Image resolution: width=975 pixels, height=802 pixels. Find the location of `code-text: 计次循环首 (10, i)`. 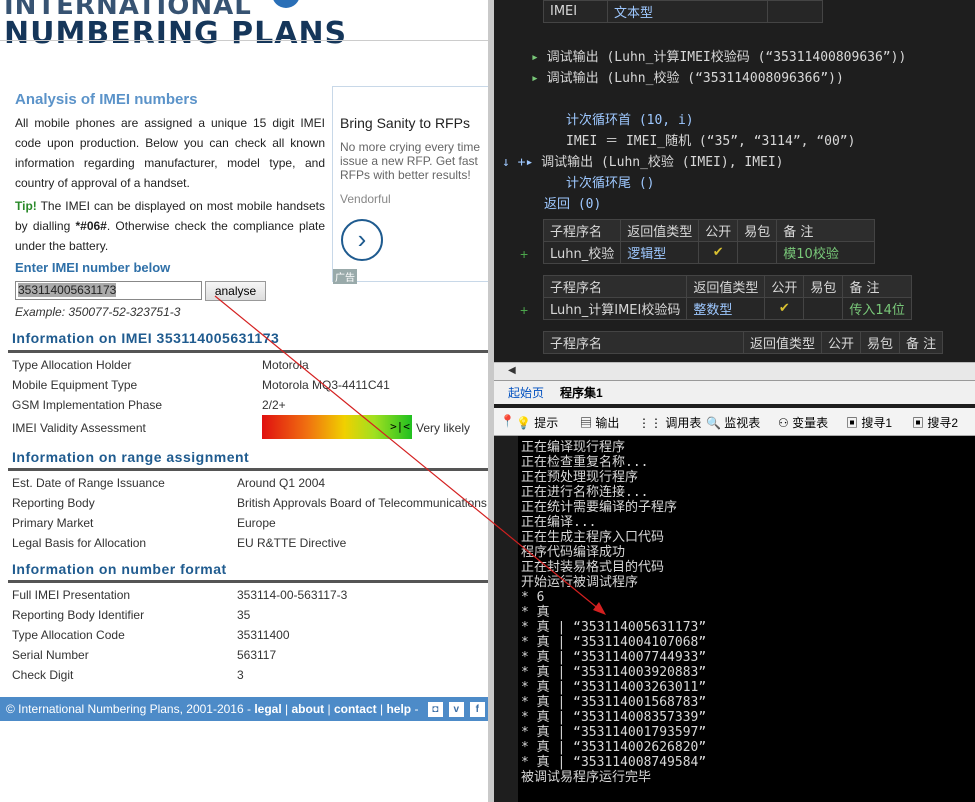

code-text: 计次循环首 (10, i) is located at coordinates (630, 120).